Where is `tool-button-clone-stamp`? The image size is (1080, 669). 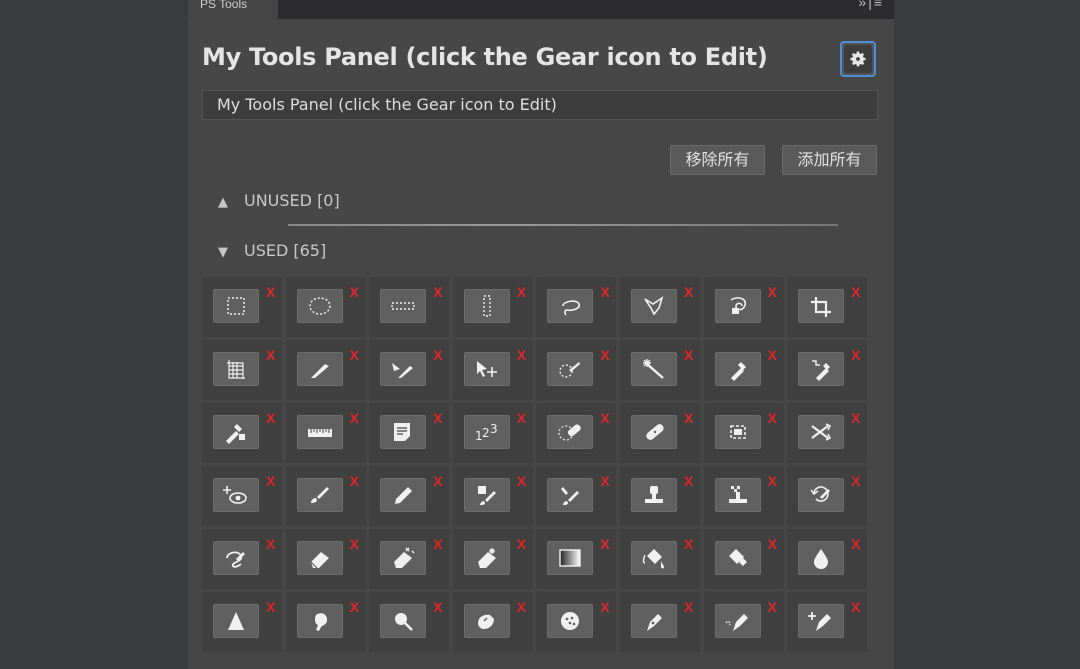
tool-button-clone-stamp is located at coordinates (653, 495).